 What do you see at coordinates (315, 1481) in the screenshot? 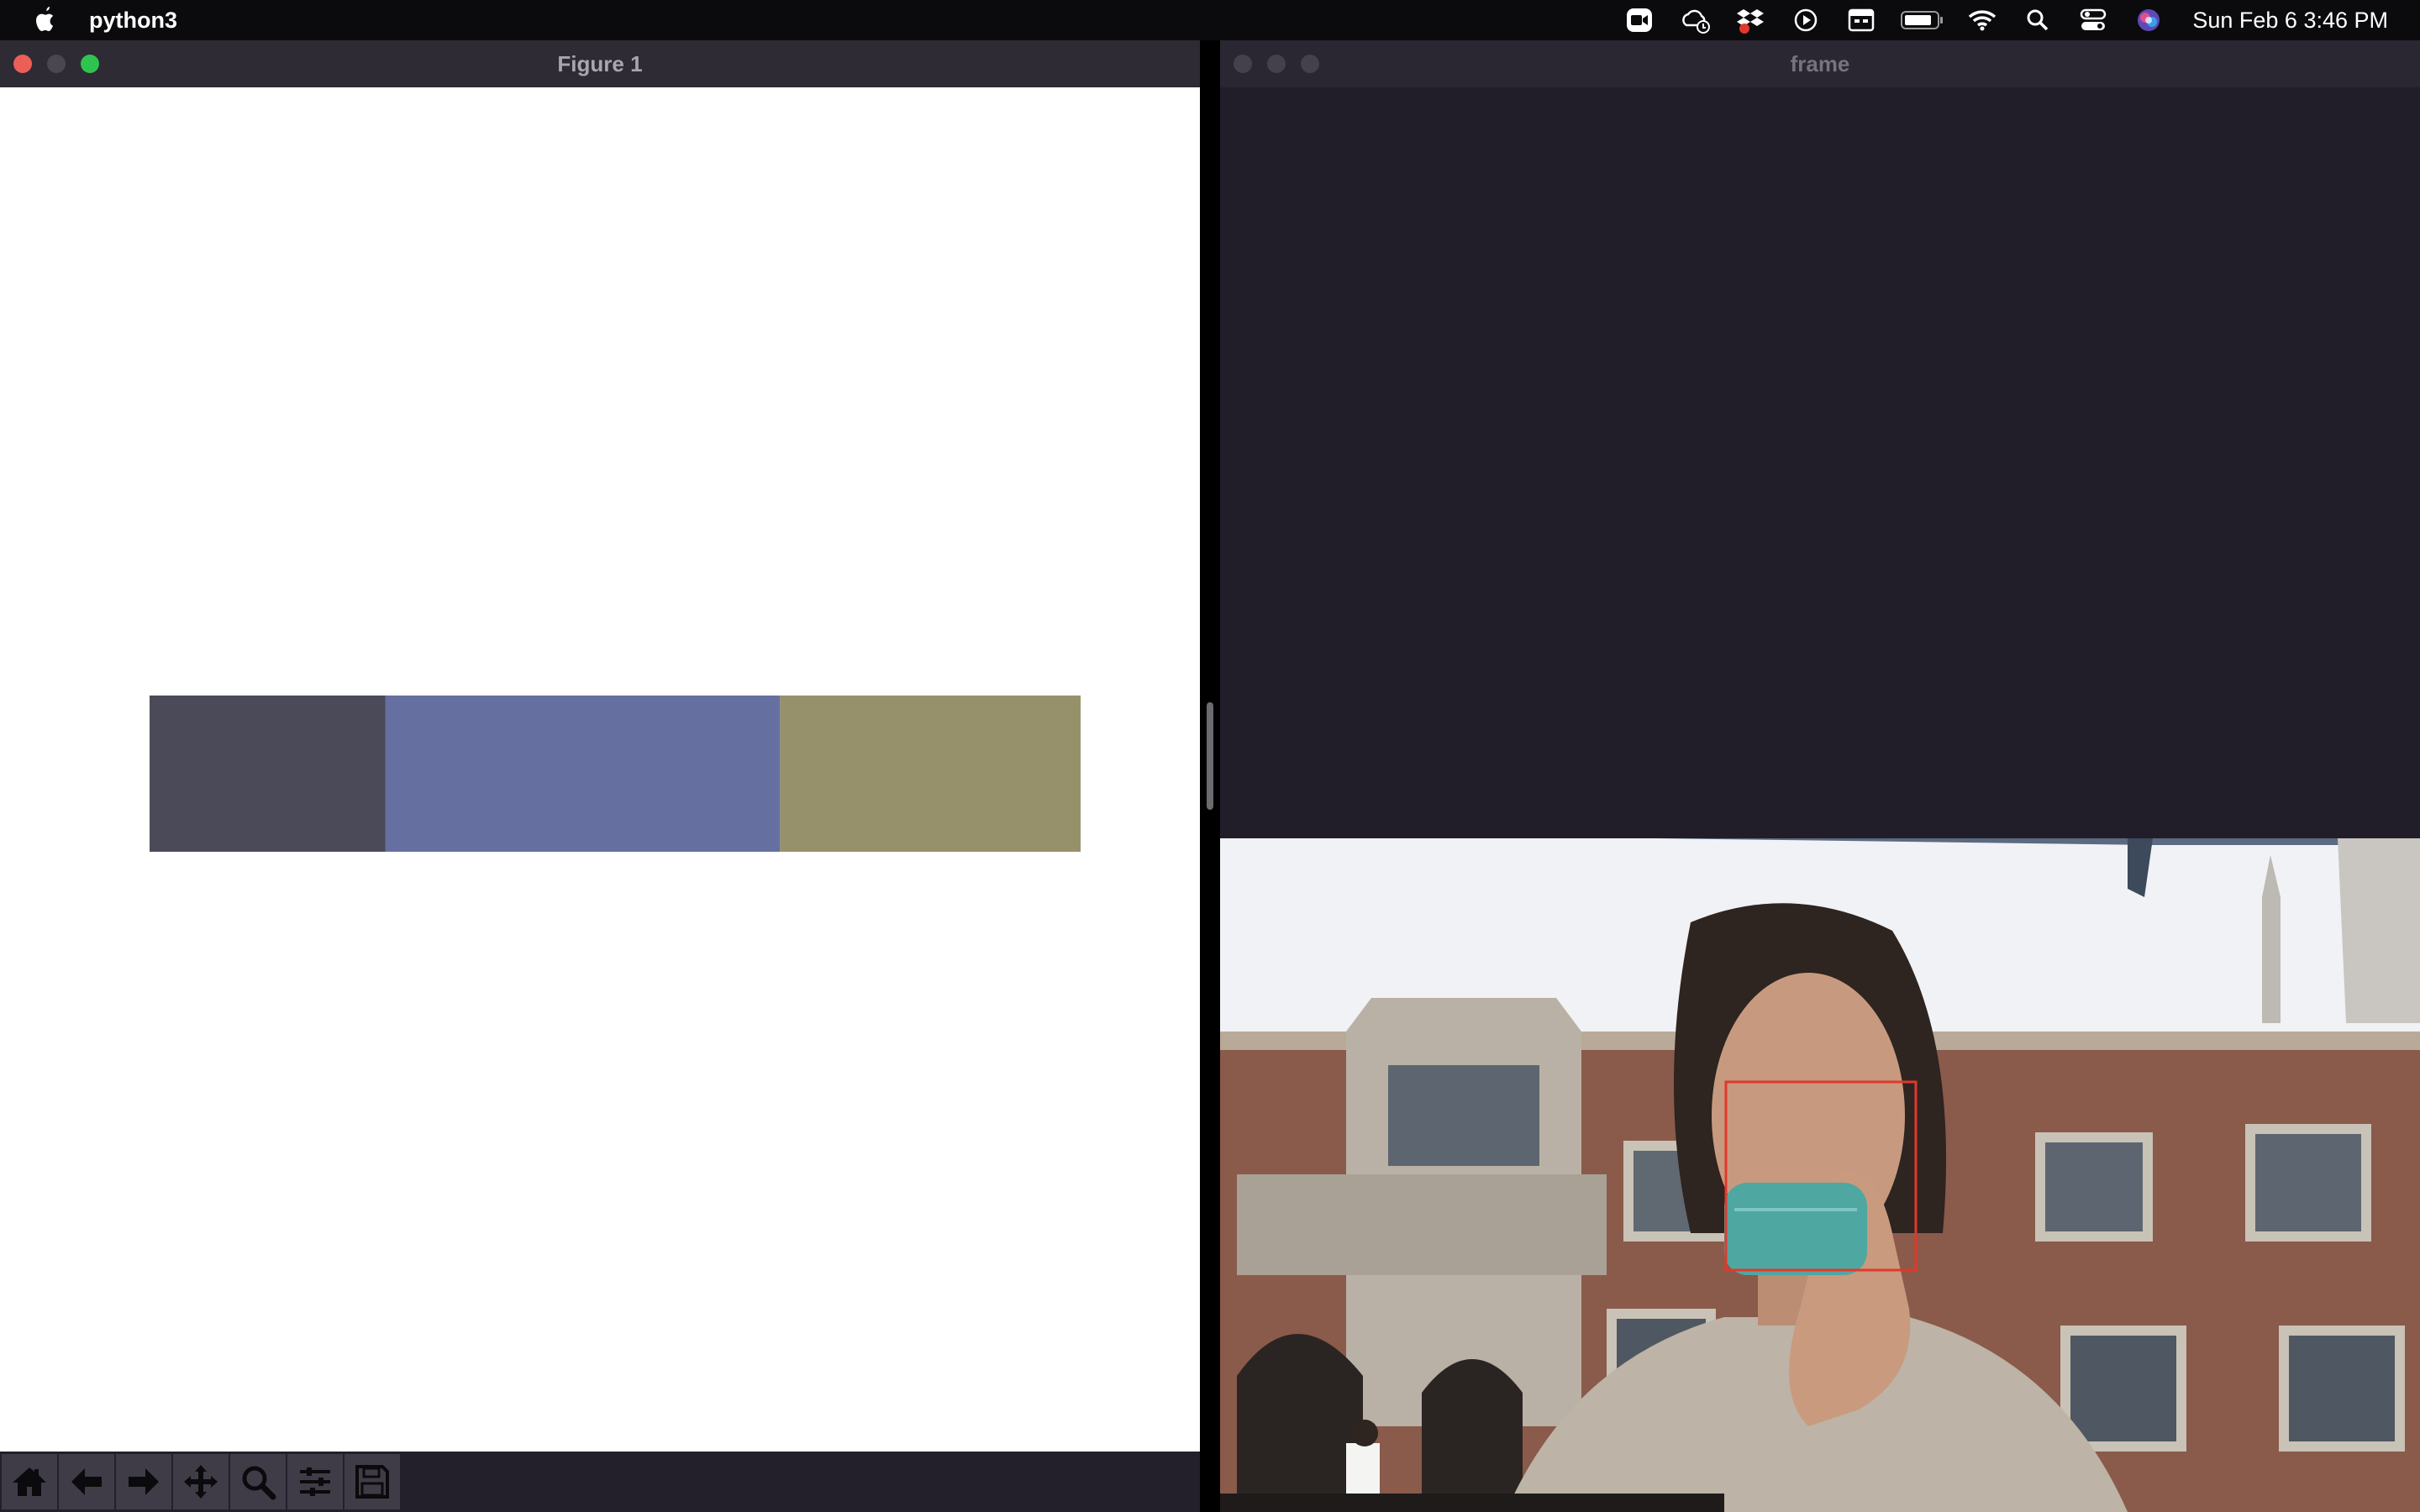
I see `configure-subplots-icon` at bounding box center [315, 1481].